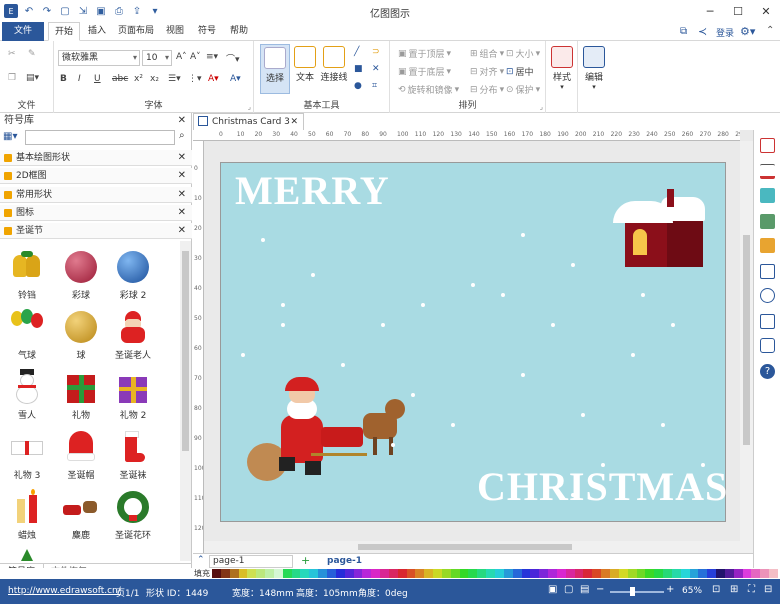 This screenshot has height=604, width=780. Describe the element at coordinates (767, 195) in the screenshot. I see `shadow-icon` at that location.